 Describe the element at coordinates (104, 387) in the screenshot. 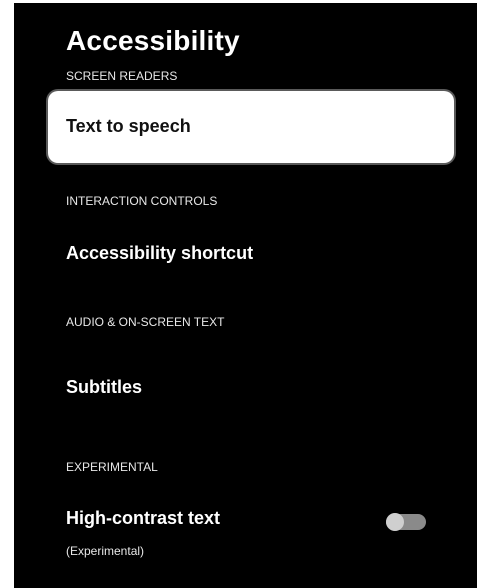

I see `subtitles-item: Subtitles` at that location.